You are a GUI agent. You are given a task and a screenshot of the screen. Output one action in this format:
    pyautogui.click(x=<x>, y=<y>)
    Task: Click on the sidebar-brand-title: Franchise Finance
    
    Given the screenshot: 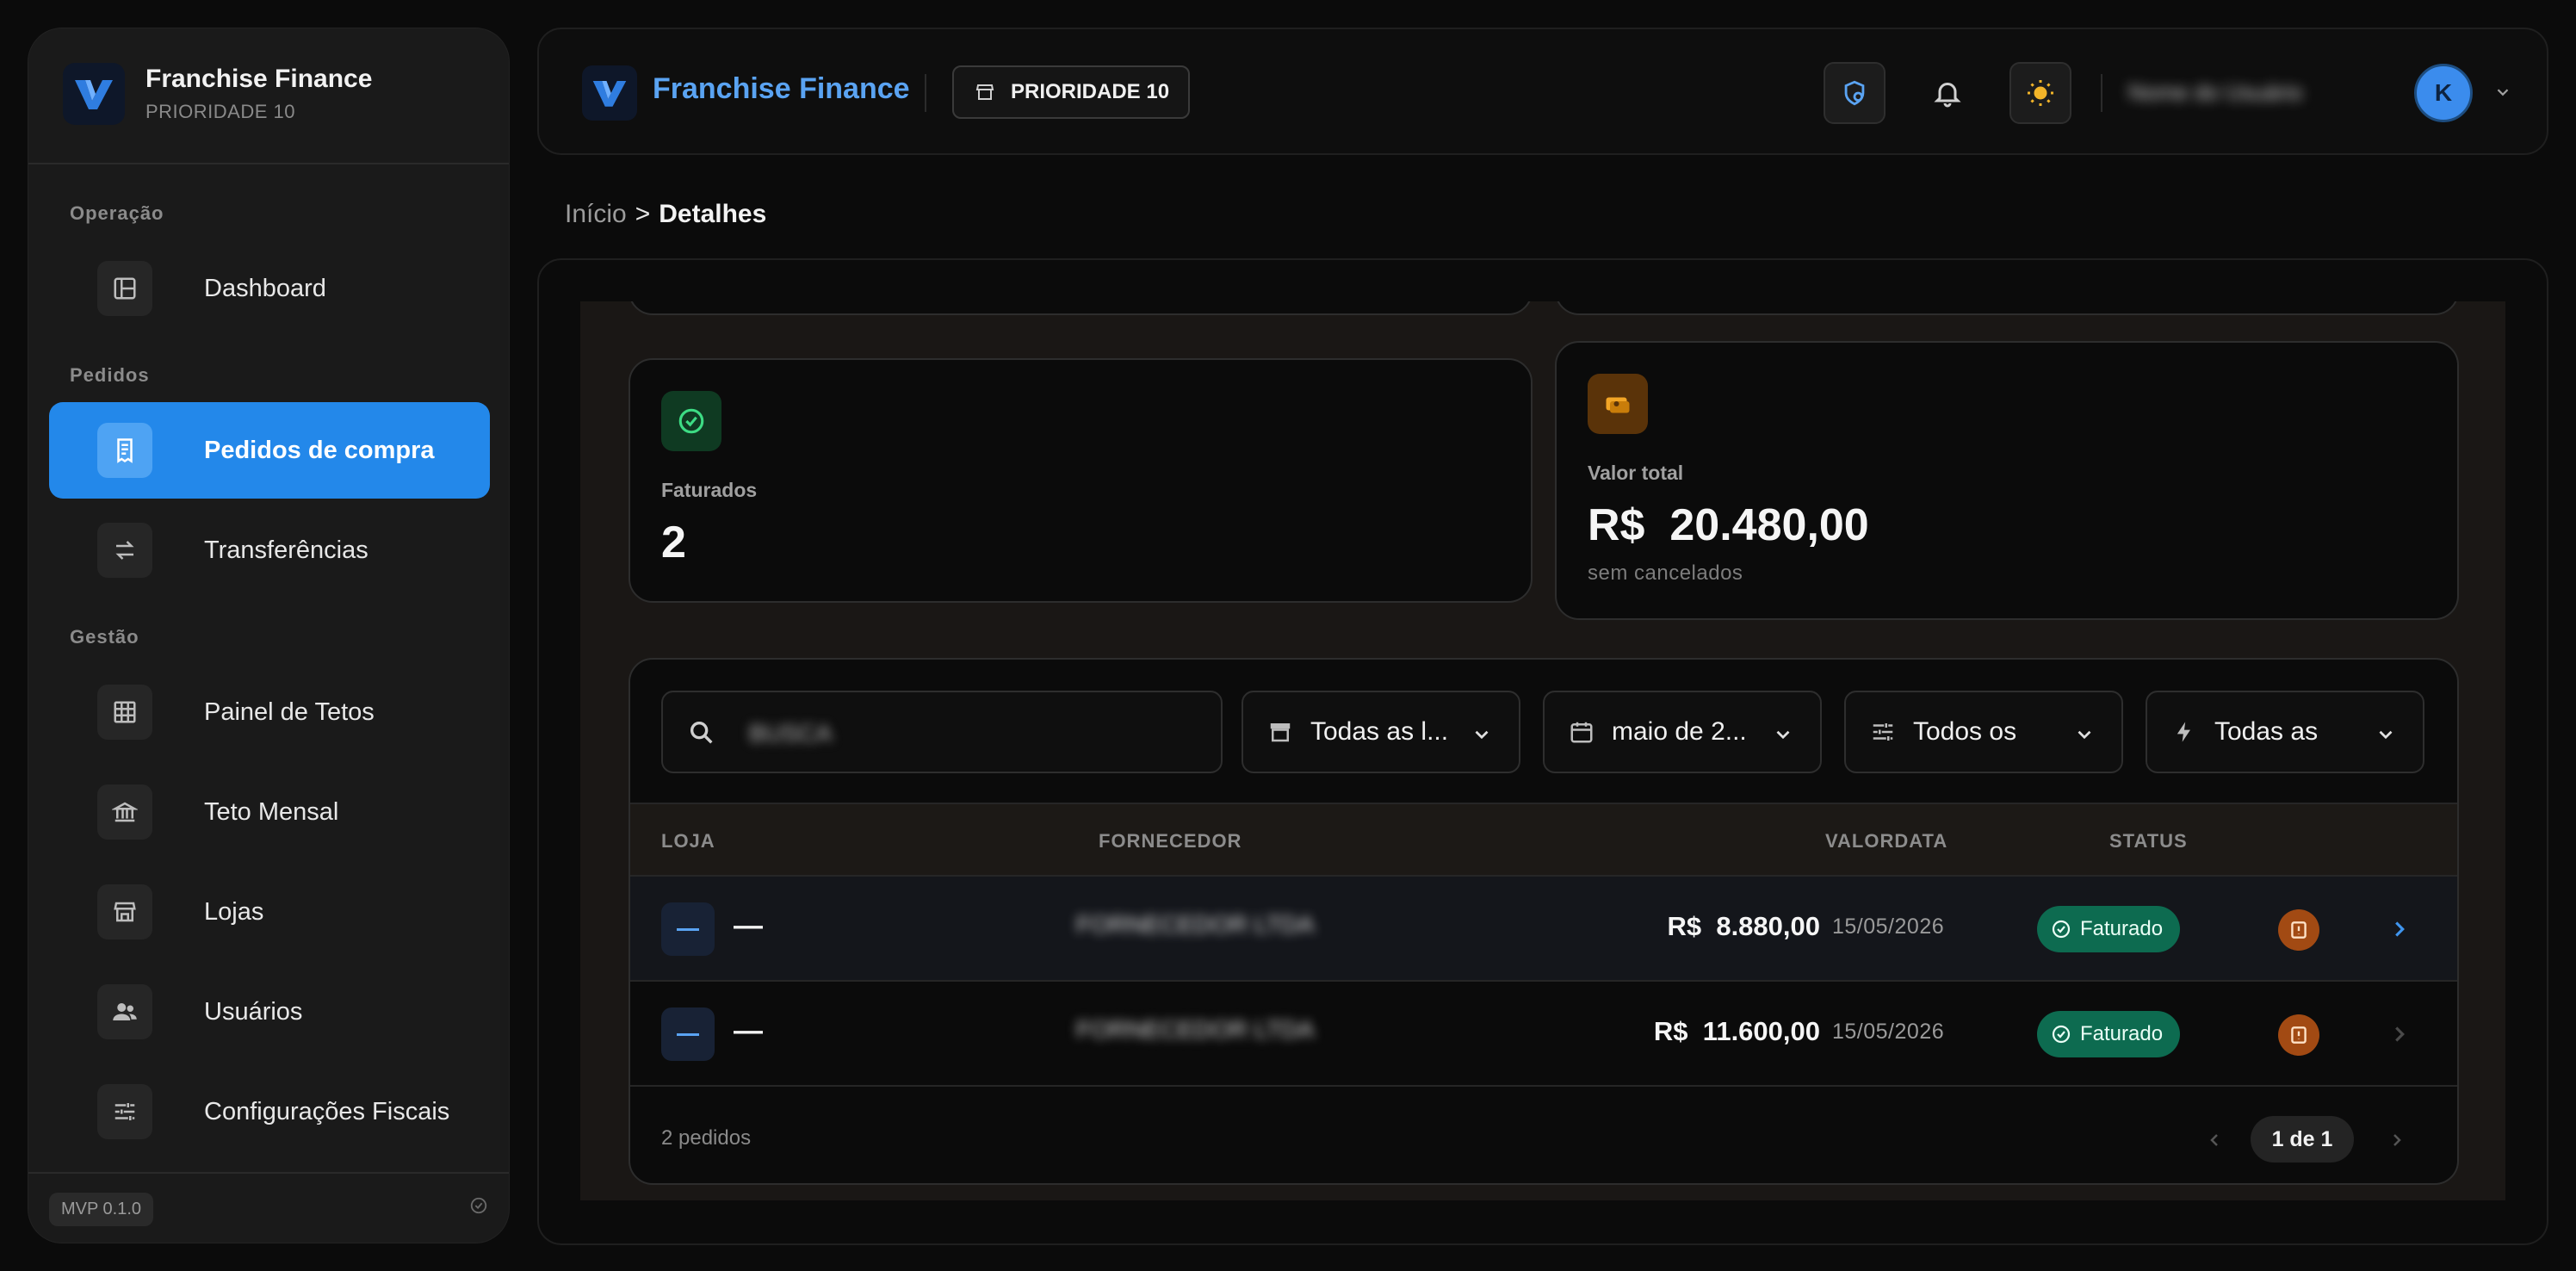 What is the action you would take?
    pyautogui.click(x=260, y=79)
    